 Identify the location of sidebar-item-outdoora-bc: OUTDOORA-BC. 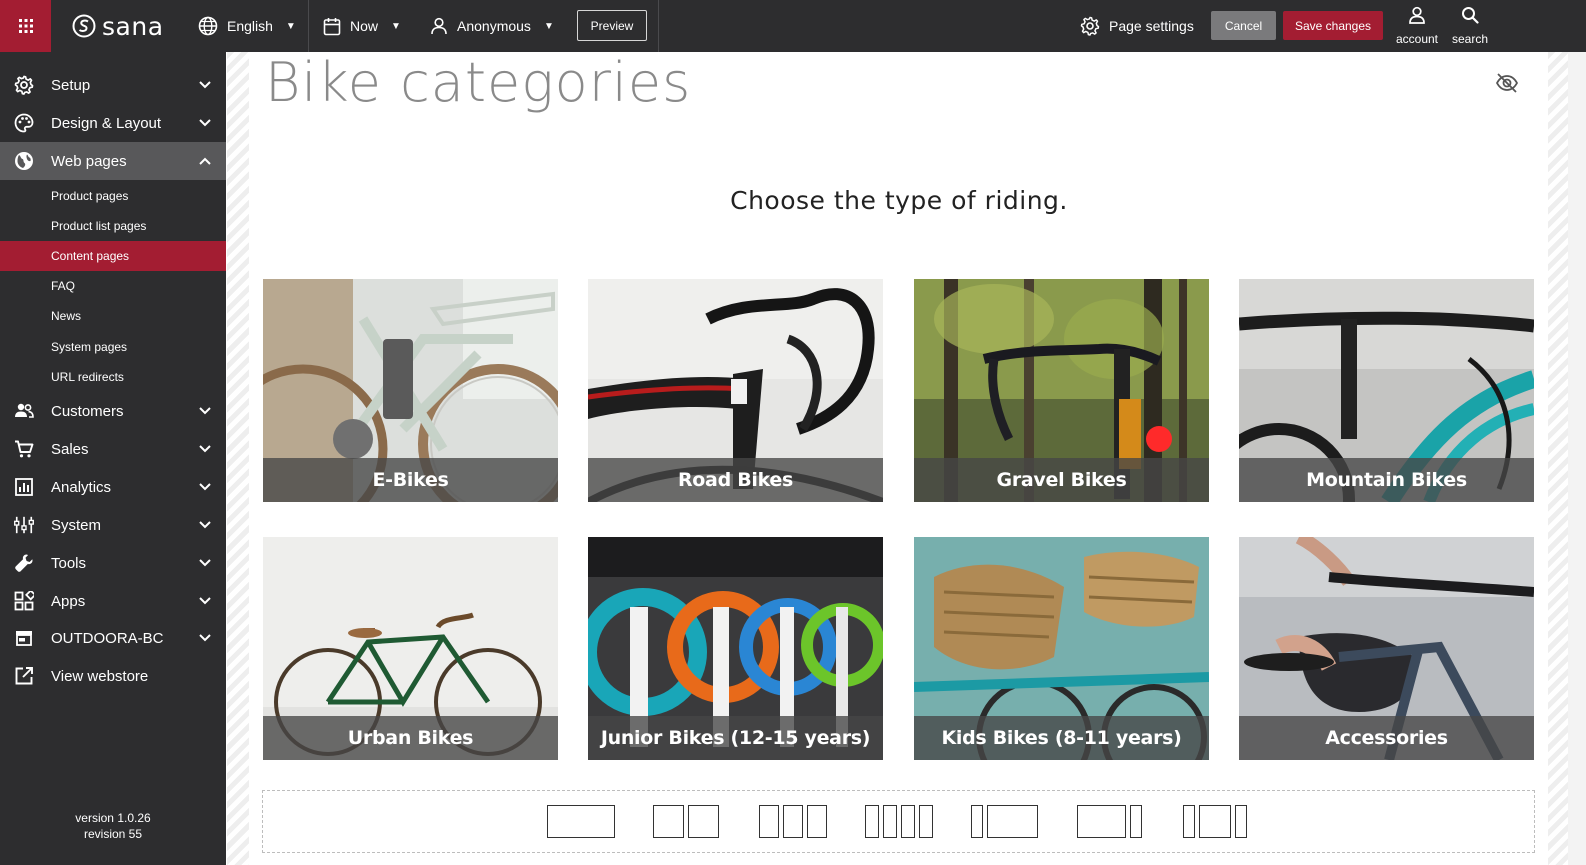
(113, 638).